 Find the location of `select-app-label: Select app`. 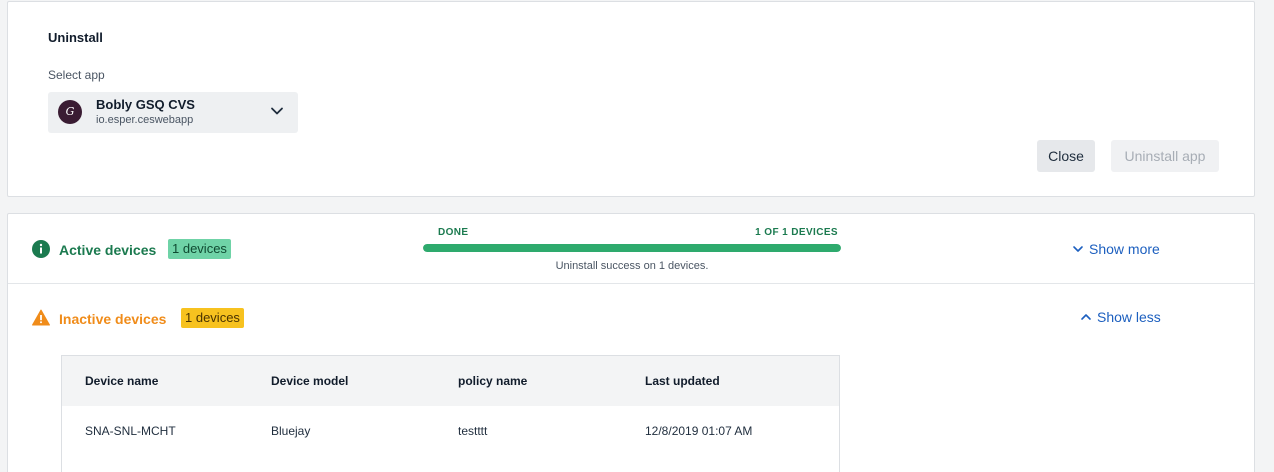

select-app-label: Select app is located at coordinates (76, 75).